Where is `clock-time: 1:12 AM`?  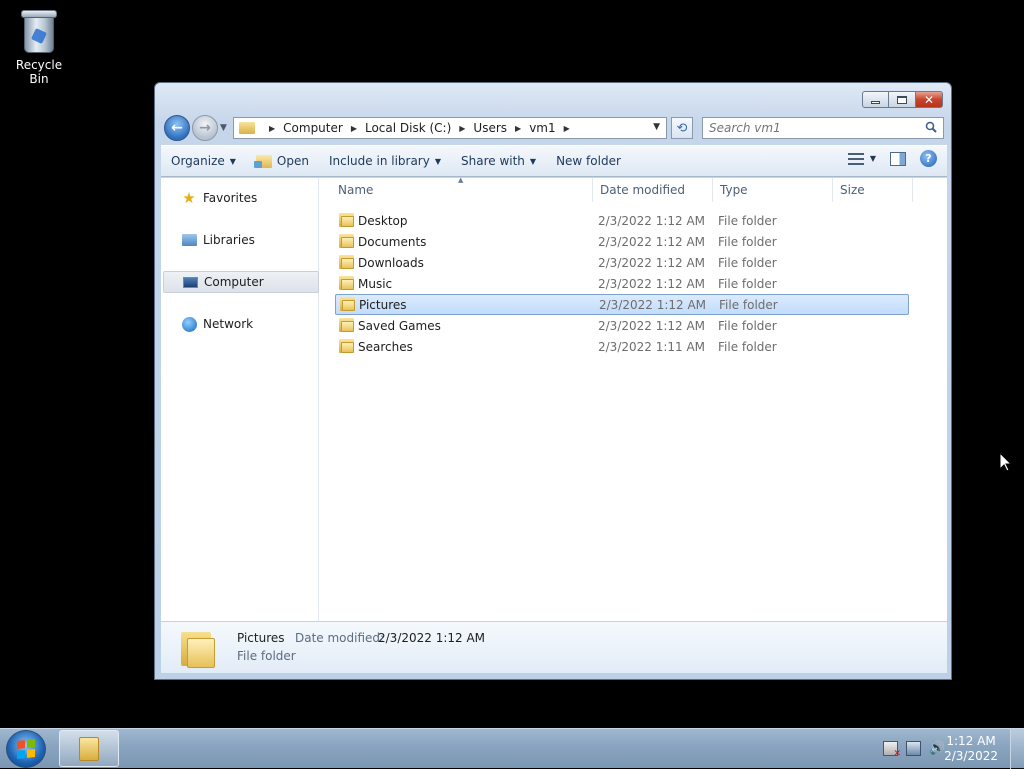
clock-time: 1:12 AM is located at coordinates (971, 741).